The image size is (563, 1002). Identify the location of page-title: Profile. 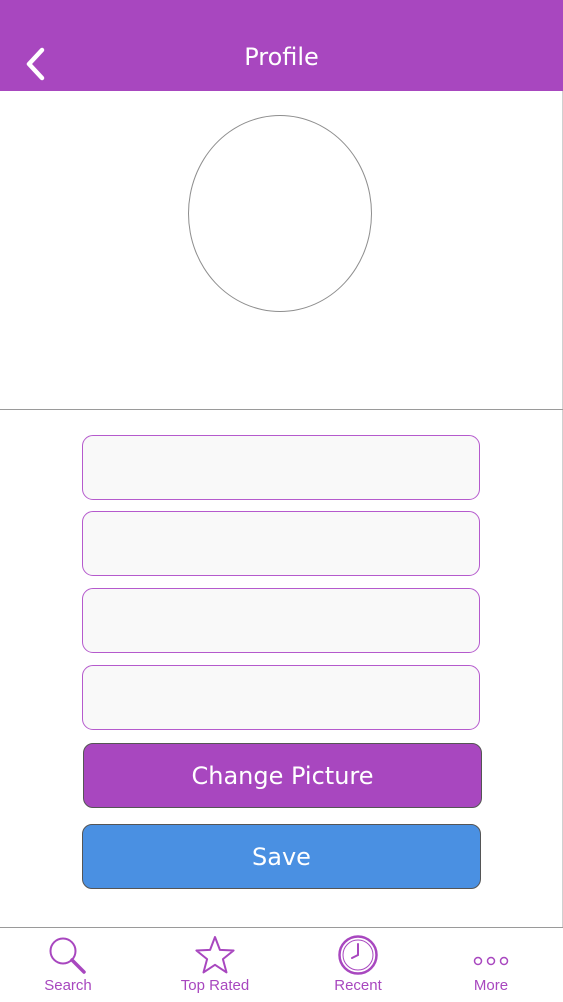
(281, 57).